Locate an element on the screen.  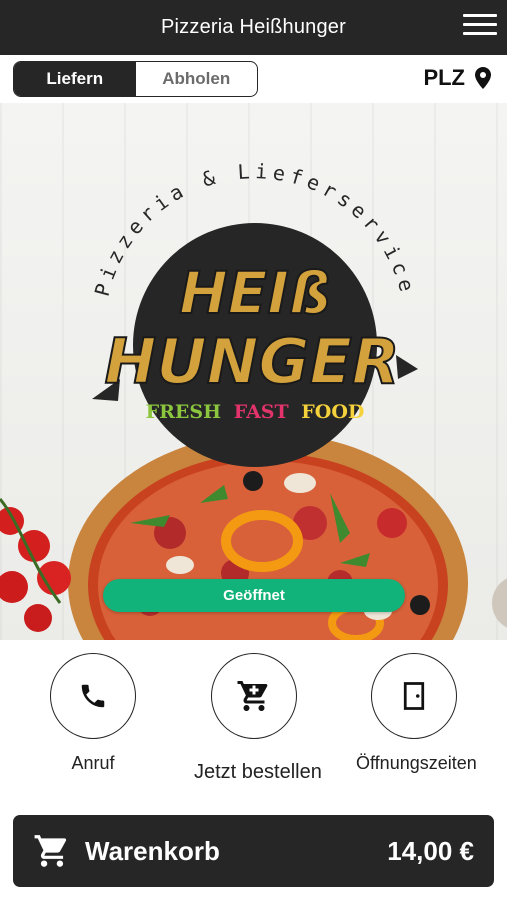
call-label: Anruf is located at coordinates (93, 763).